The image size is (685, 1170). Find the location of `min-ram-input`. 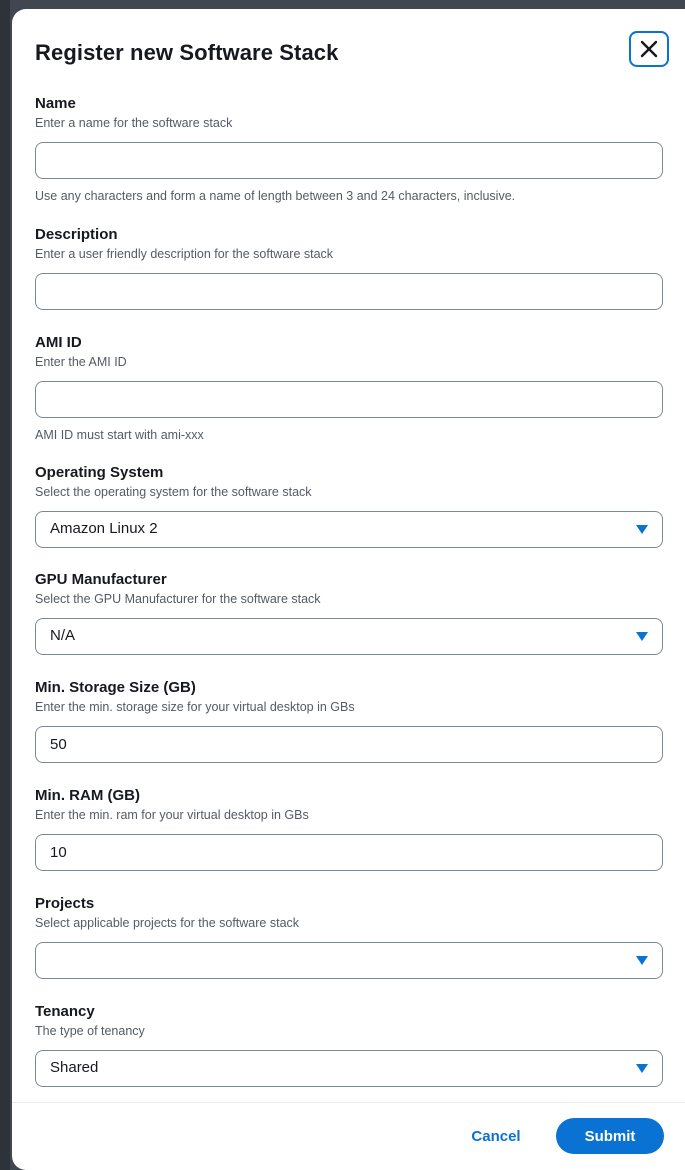

min-ram-input is located at coordinates (349, 852).